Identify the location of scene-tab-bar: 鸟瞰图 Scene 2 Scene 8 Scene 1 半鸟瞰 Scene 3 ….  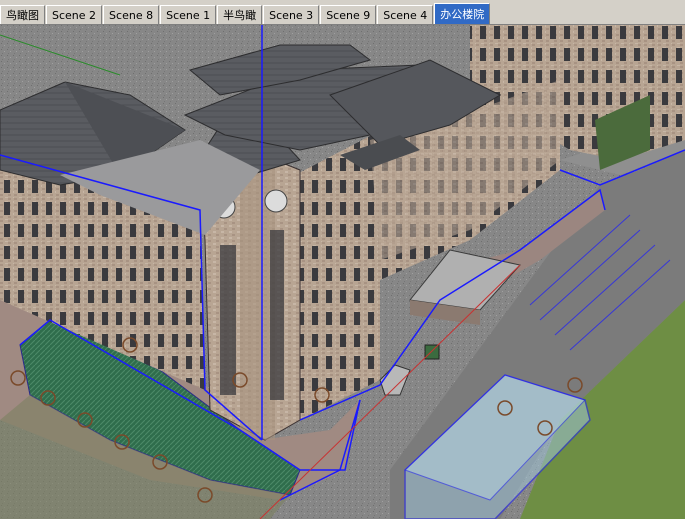
(342, 12).